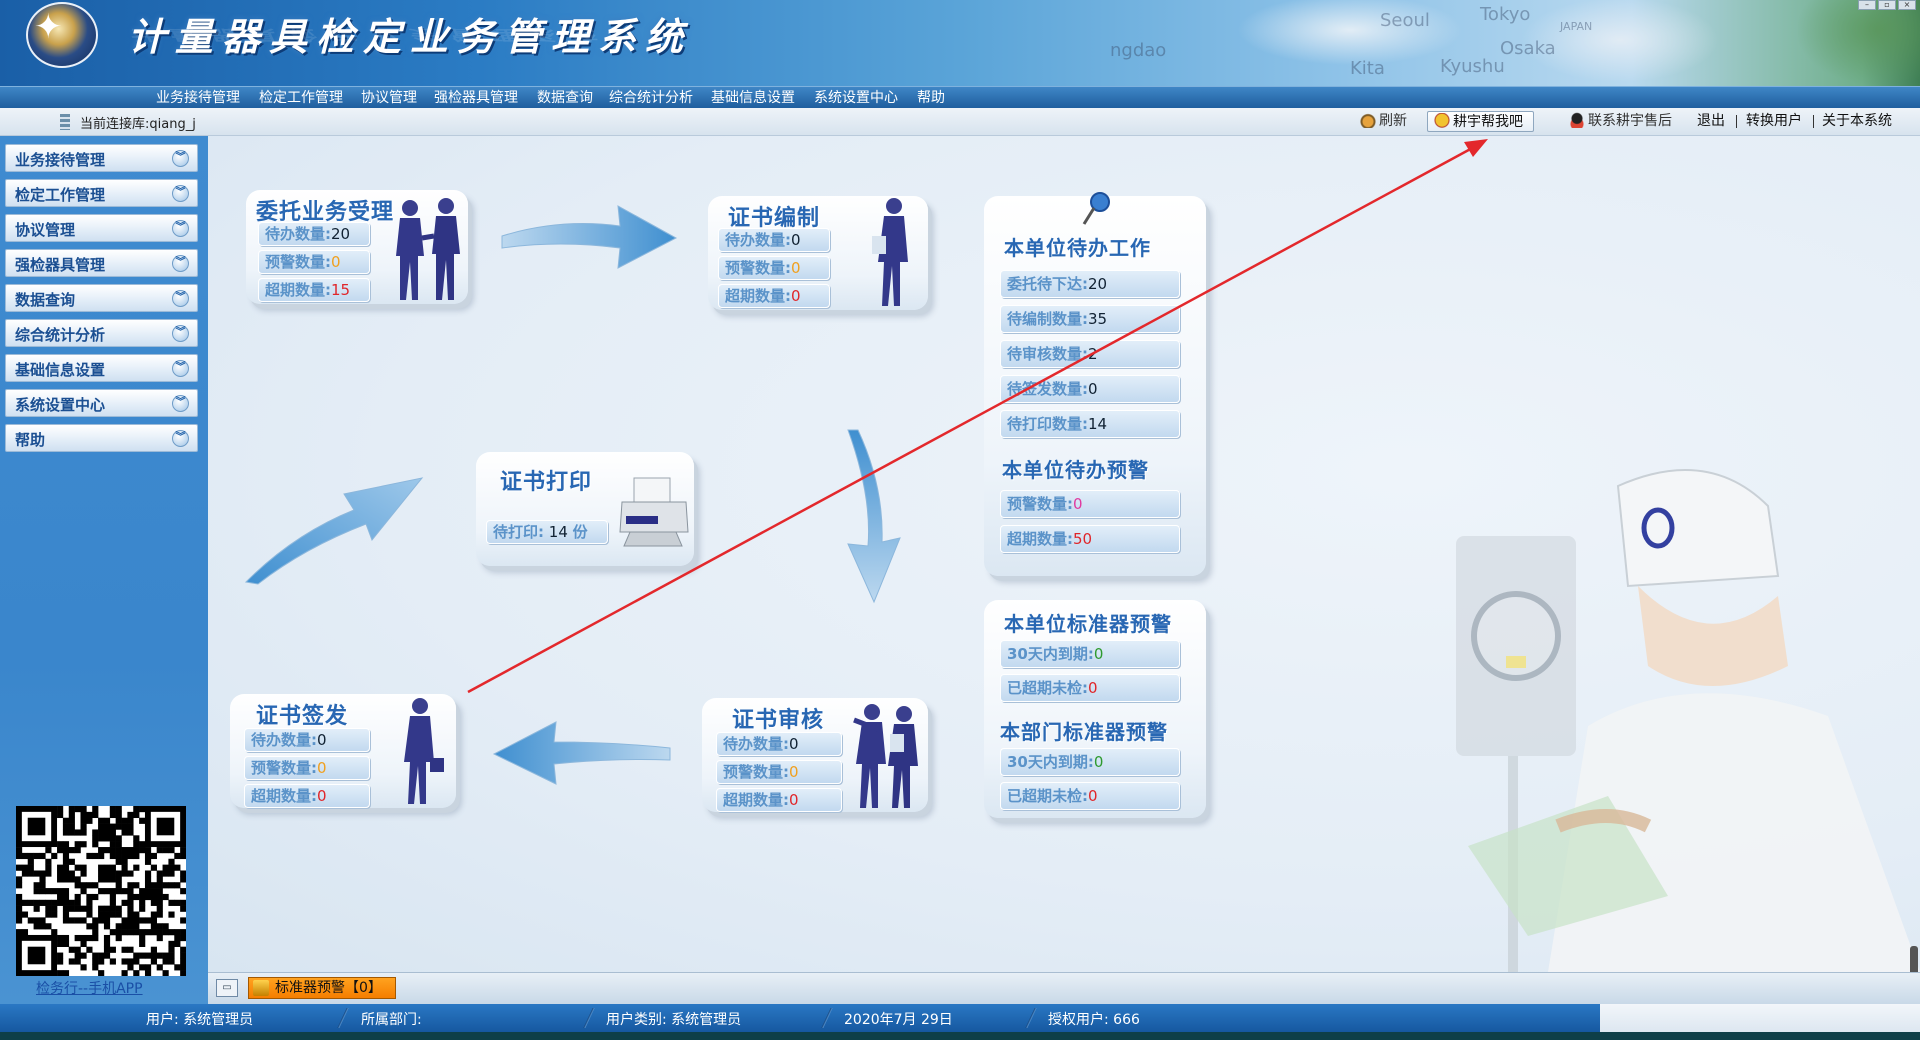 The image size is (1920, 1040). I want to click on window-controls: – ▫ ×, so click(1887, 5).